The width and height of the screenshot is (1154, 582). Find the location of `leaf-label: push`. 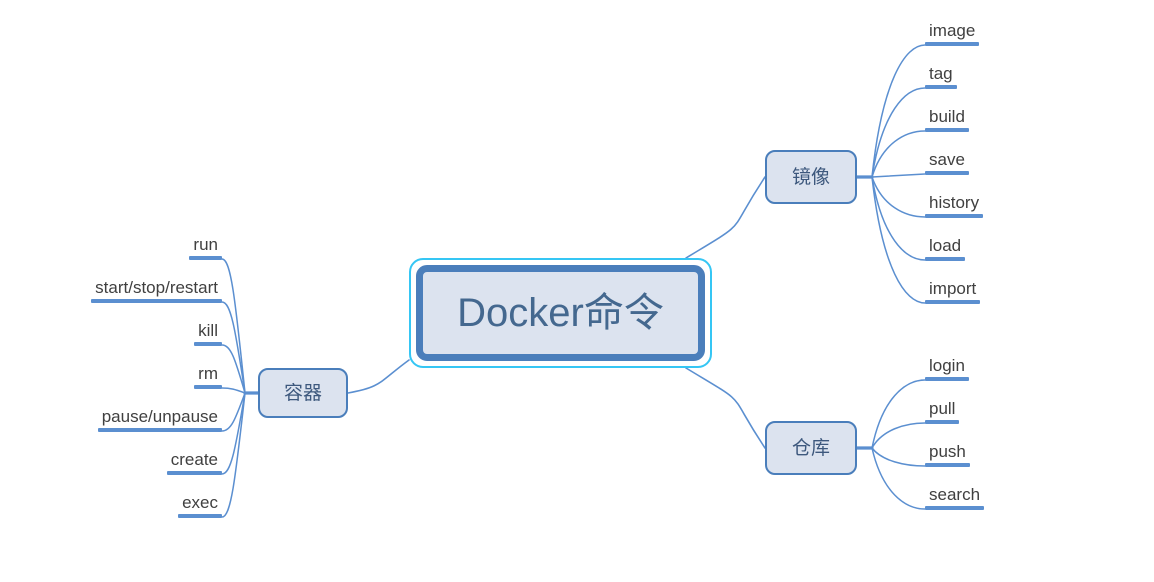

leaf-label: push is located at coordinates (947, 451).